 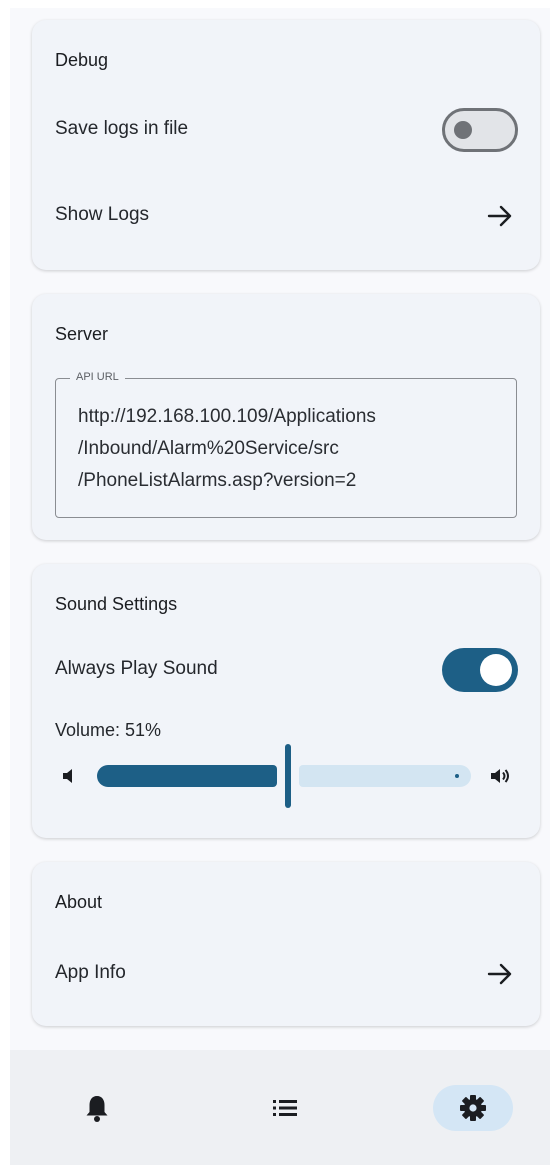 What do you see at coordinates (97, 377) in the screenshot?
I see `api-url-label: API URL` at bounding box center [97, 377].